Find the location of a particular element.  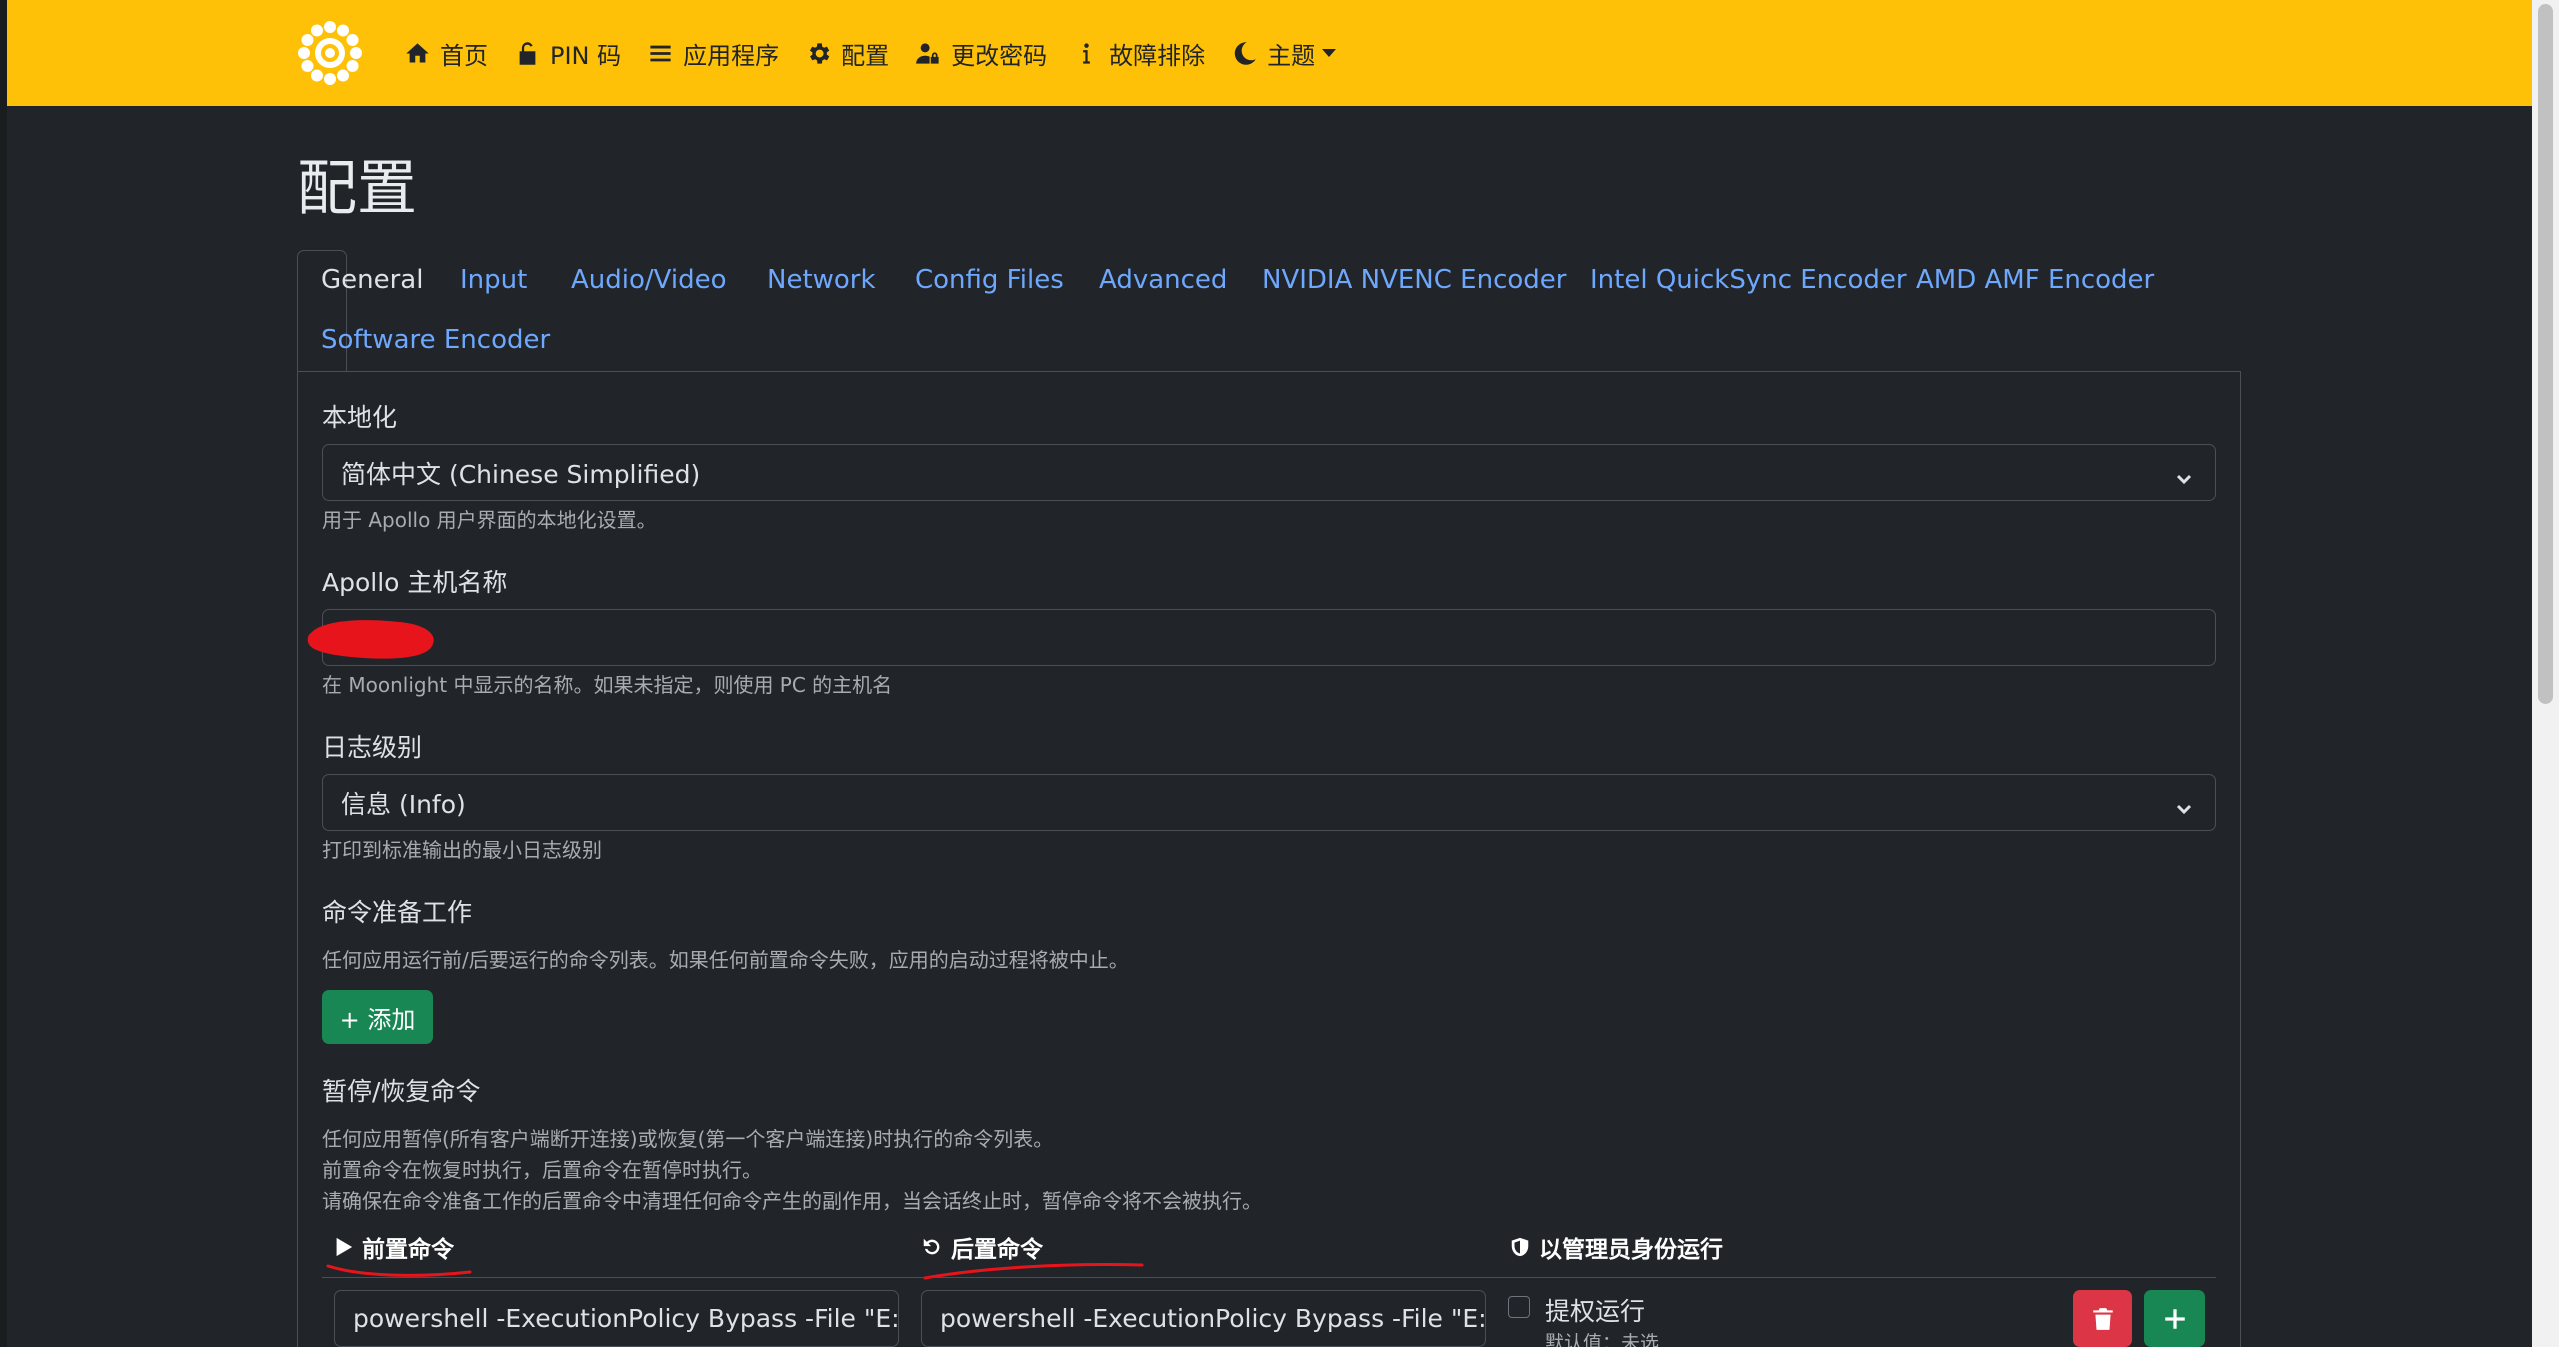

add-prep-cmd-button: + 添加 is located at coordinates (377, 1017).